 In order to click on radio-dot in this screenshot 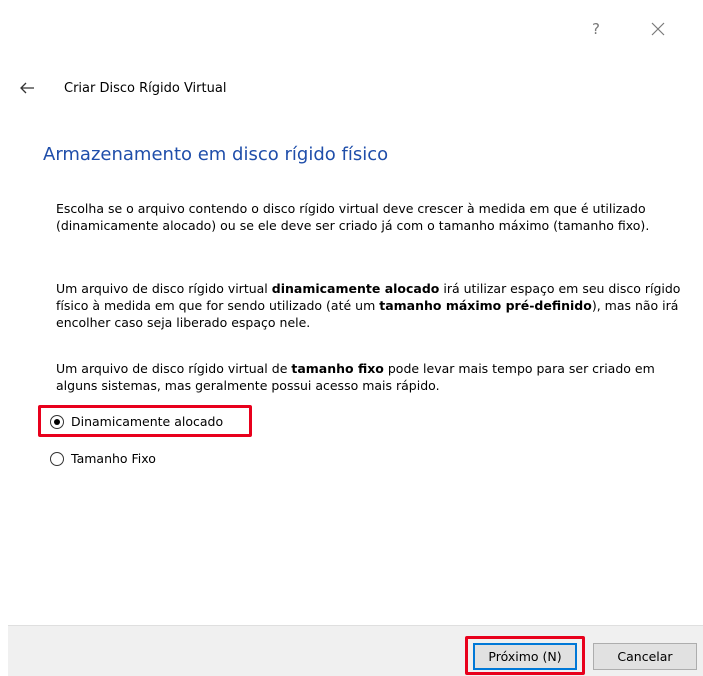, I will do `click(57, 421)`.